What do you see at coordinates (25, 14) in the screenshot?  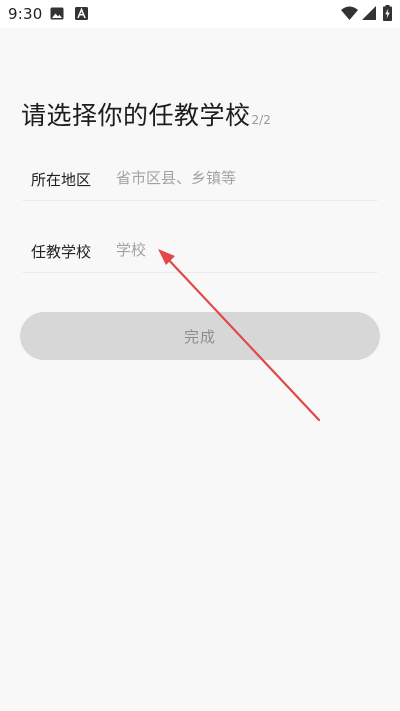 I see `status-time: 9:30` at bounding box center [25, 14].